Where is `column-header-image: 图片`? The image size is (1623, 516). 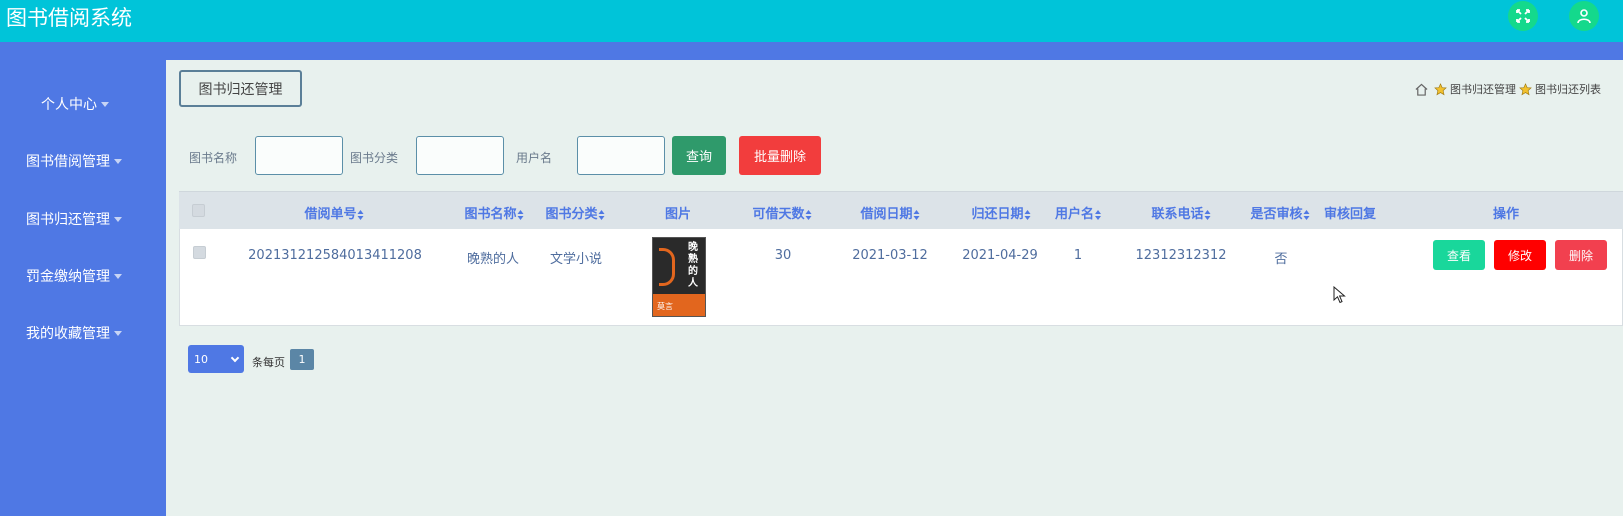 column-header-image: 图片 is located at coordinates (678, 214).